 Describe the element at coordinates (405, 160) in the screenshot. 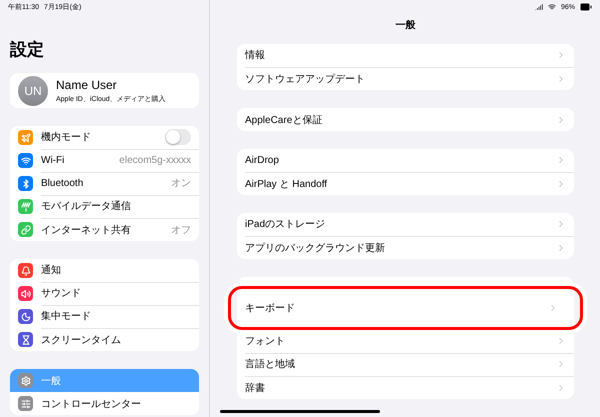

I see `settings-row: AirDrop` at that location.